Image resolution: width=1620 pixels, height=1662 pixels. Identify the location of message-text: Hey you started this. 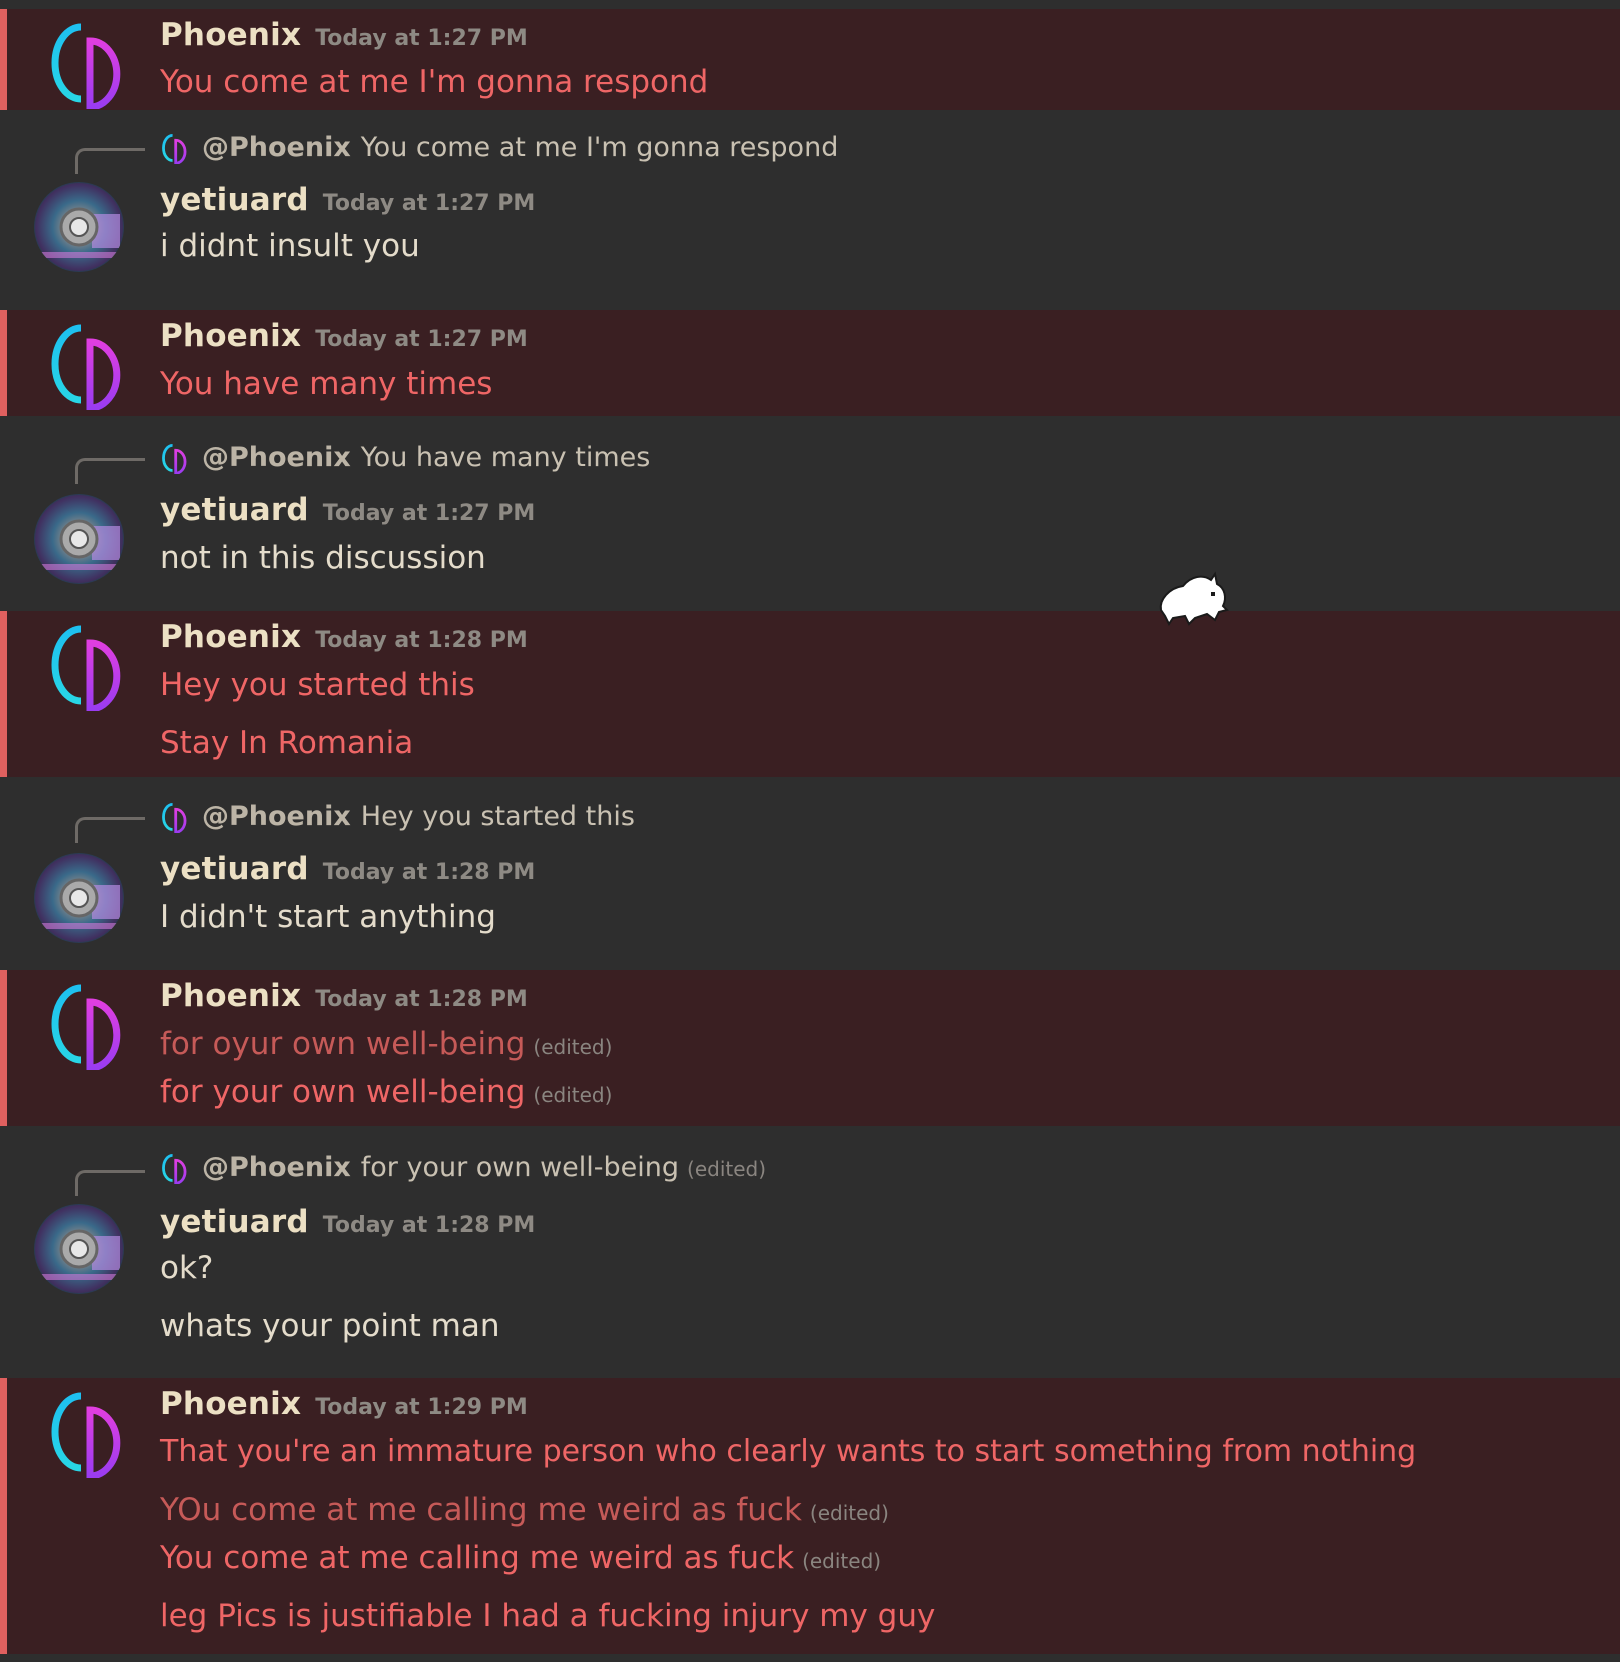
(317, 685).